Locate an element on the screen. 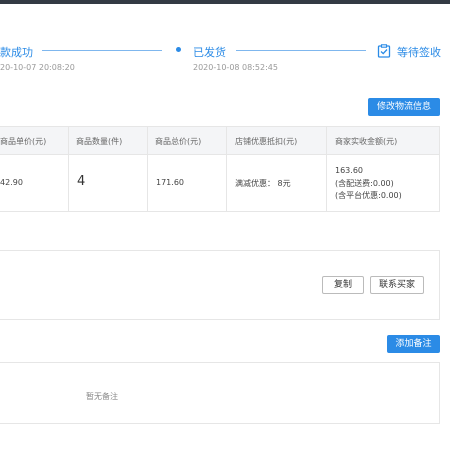  header-shop-discount: 店铺优惠抵扣(元) is located at coordinates (266, 141).